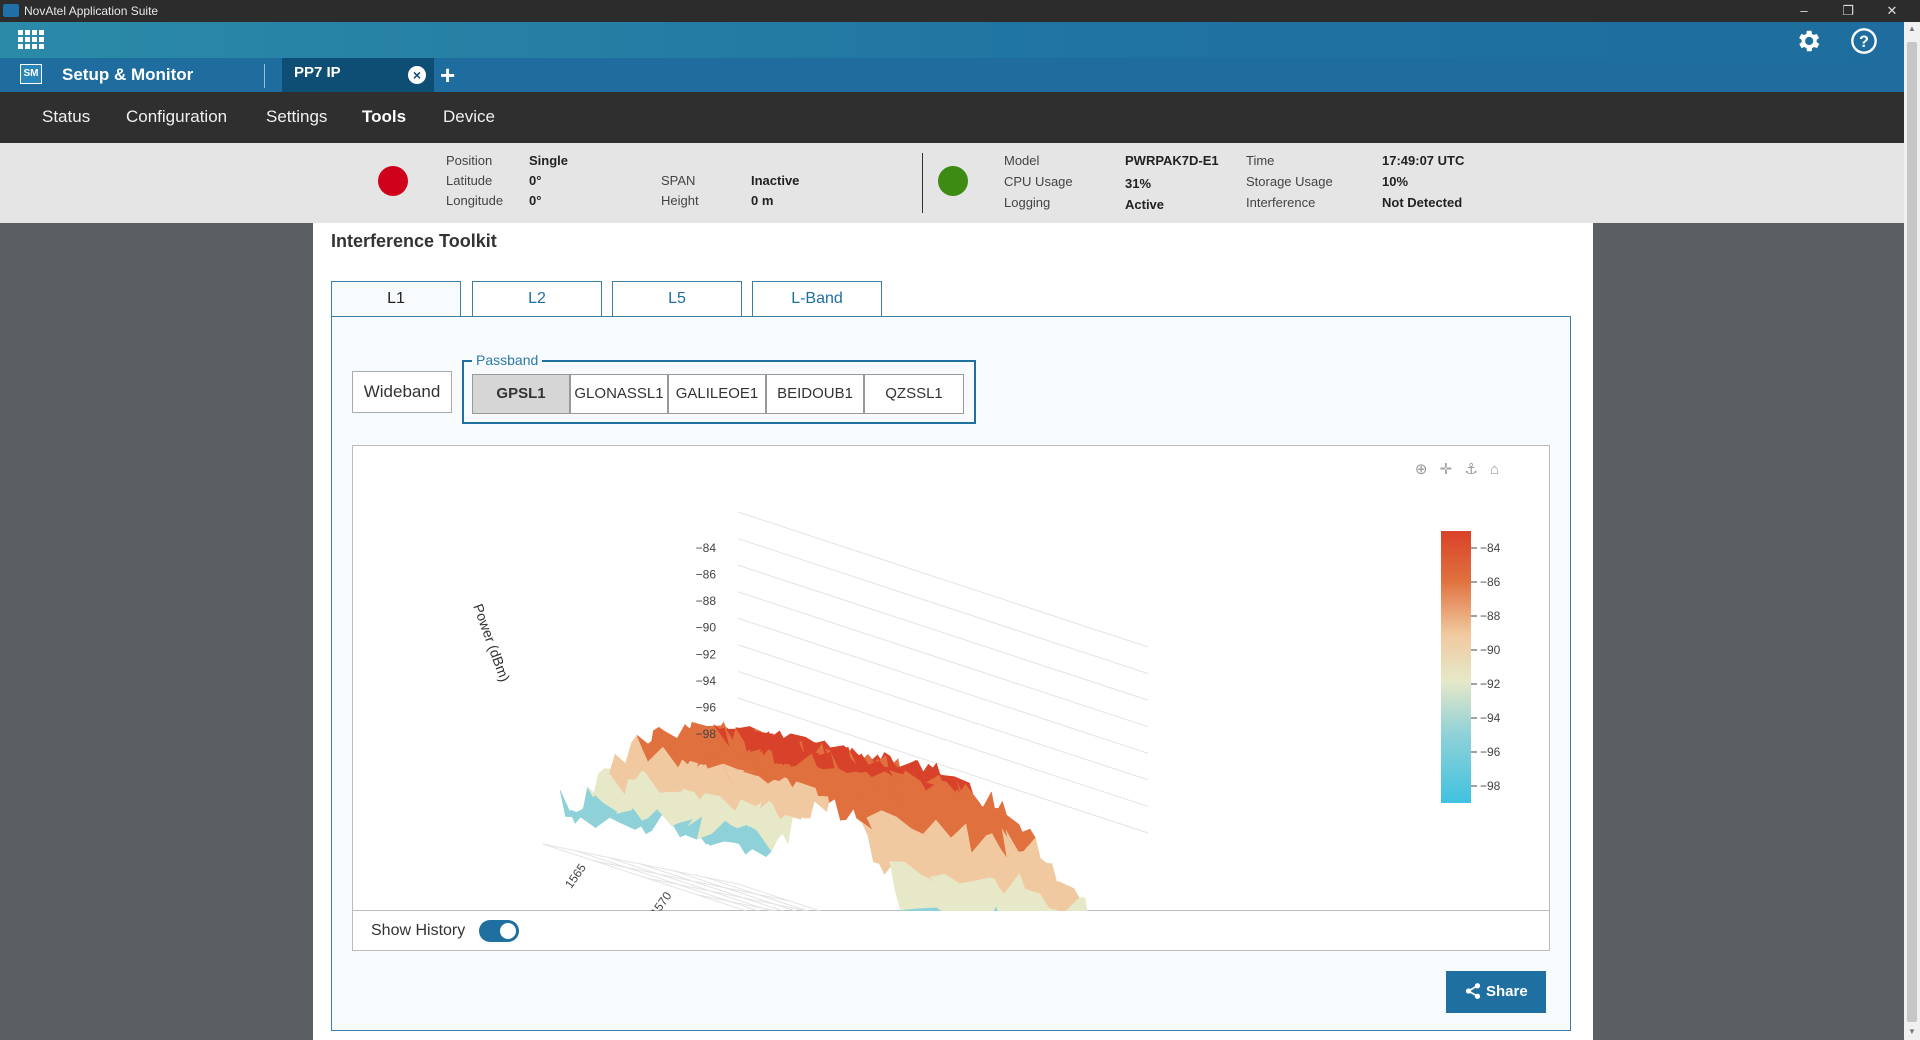 The image size is (1920, 1040). I want to click on help-icon: ?, so click(1864, 41).